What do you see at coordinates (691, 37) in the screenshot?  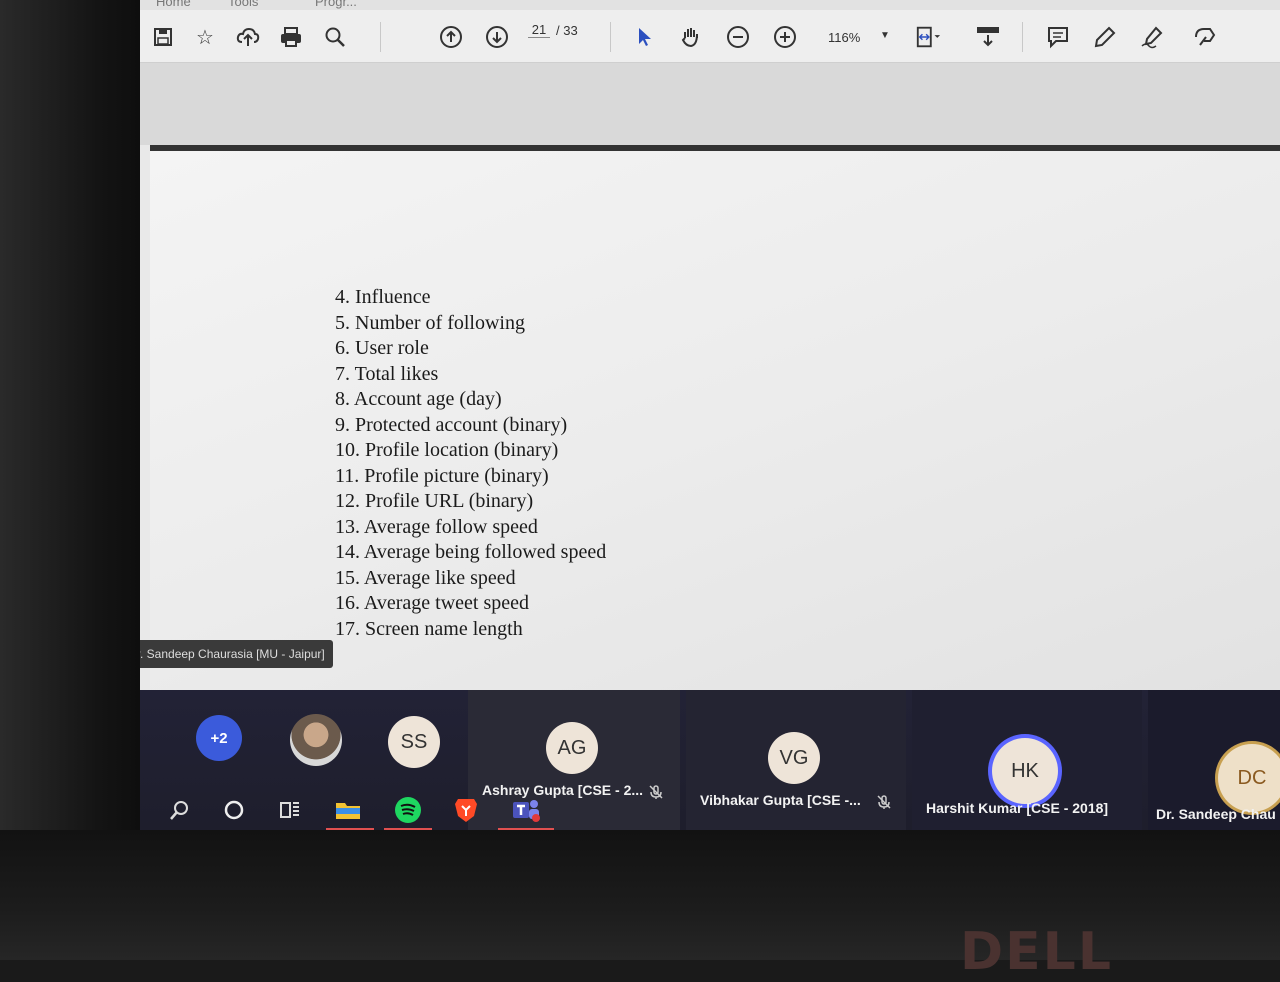 I see `hand-icon` at bounding box center [691, 37].